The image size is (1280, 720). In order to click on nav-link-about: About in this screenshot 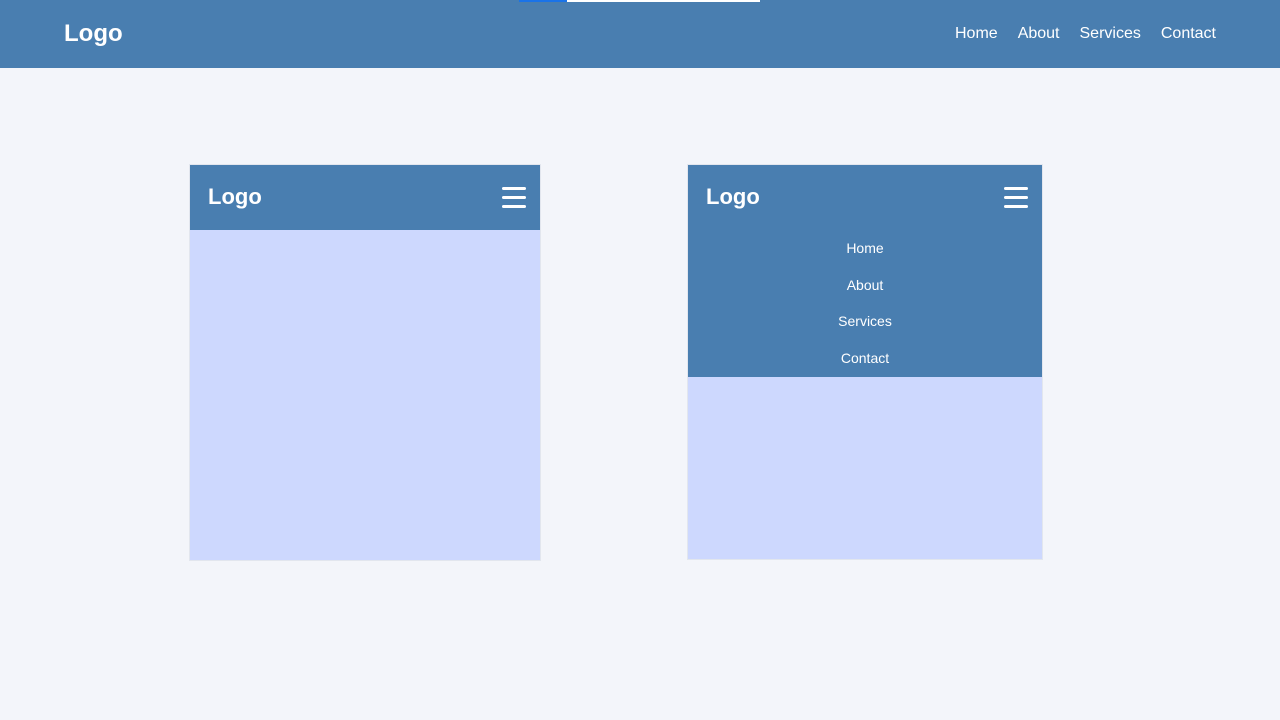, I will do `click(1039, 34)`.